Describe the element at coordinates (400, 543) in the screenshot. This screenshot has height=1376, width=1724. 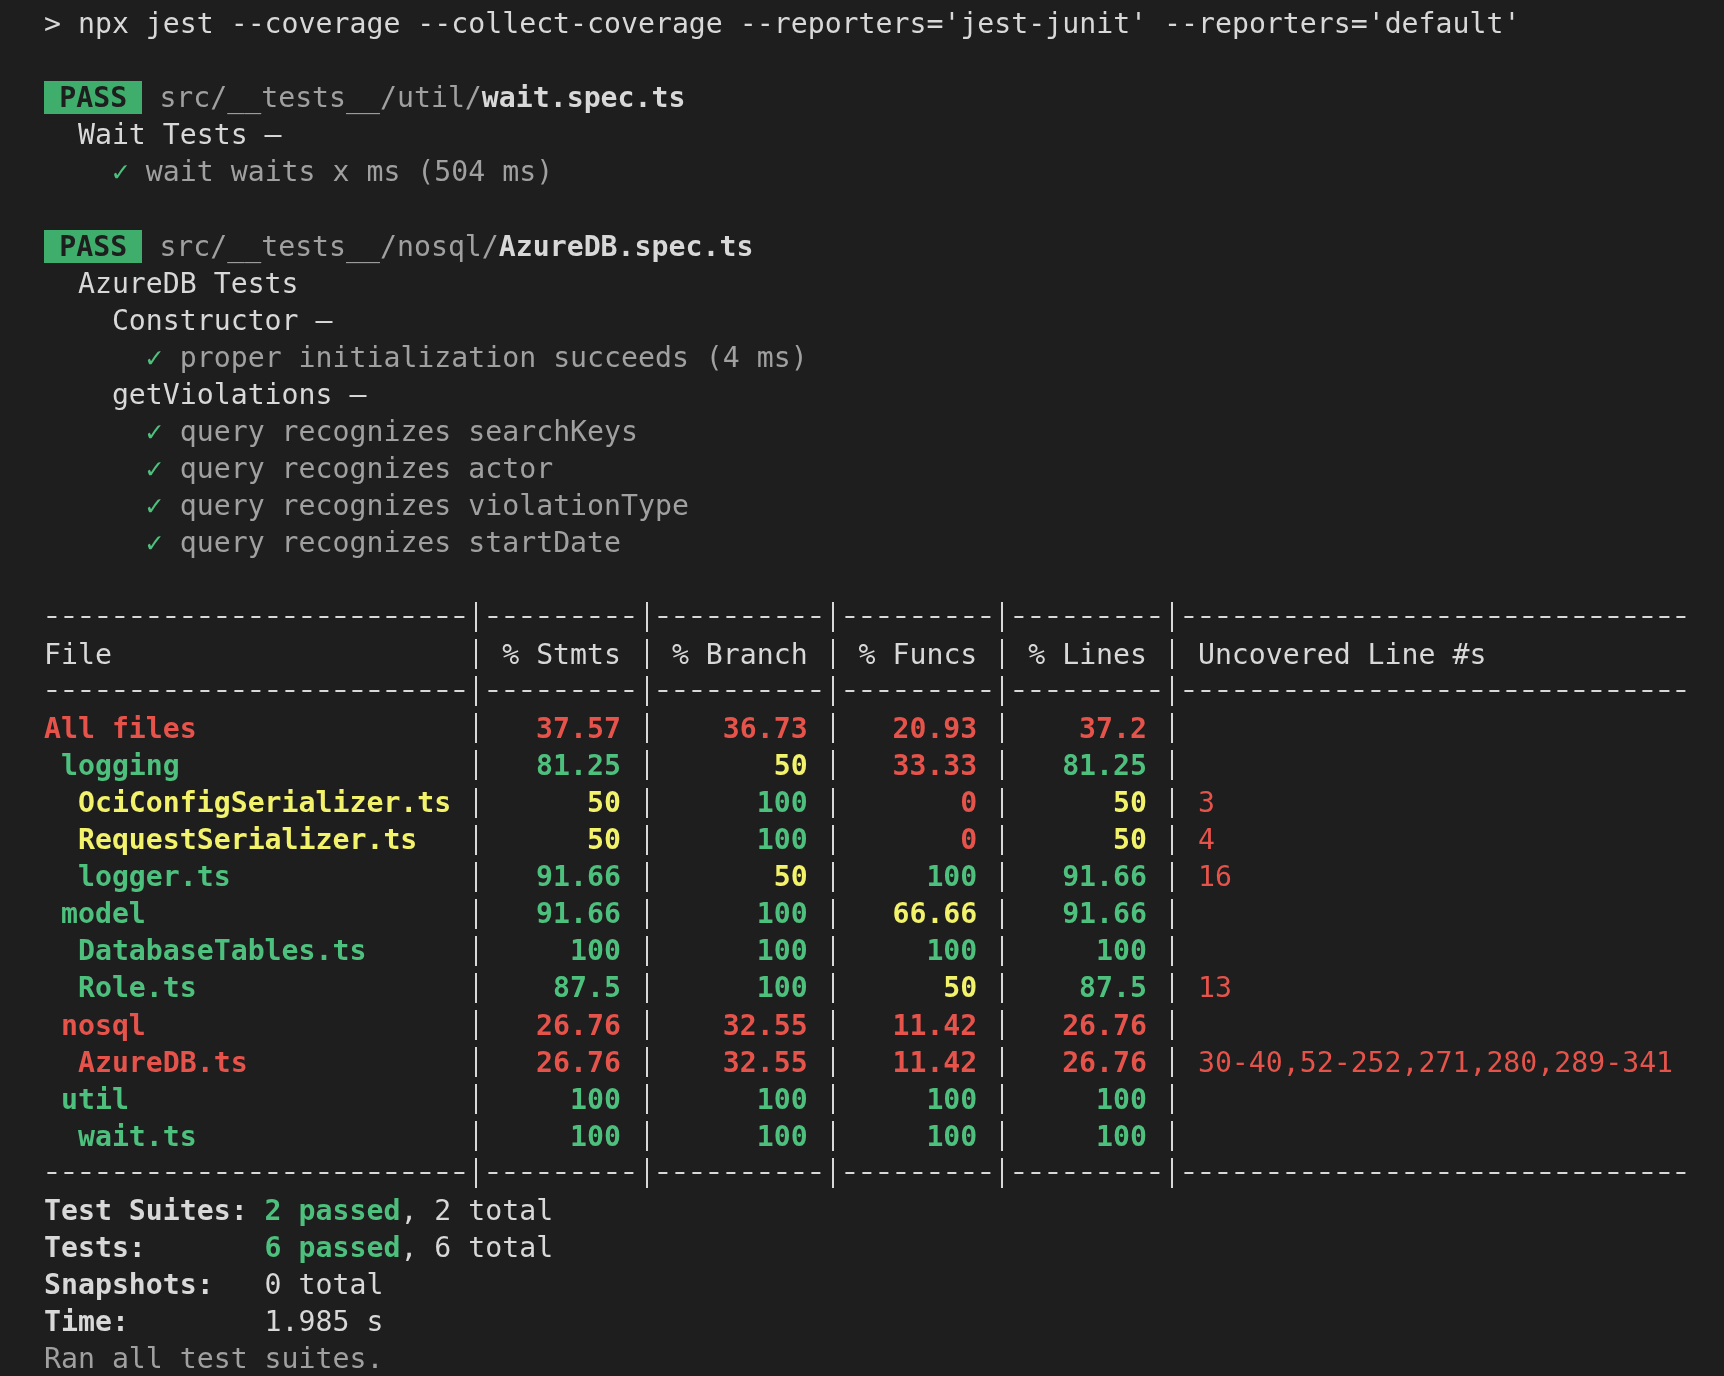
I see `test-name: query recognizes startDate` at that location.